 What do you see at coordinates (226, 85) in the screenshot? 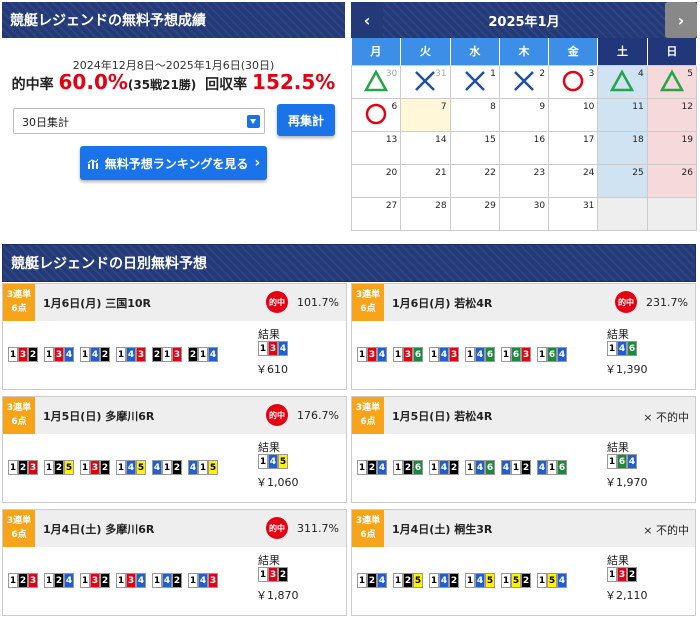
I see `return-rate-label: 回収率` at bounding box center [226, 85].